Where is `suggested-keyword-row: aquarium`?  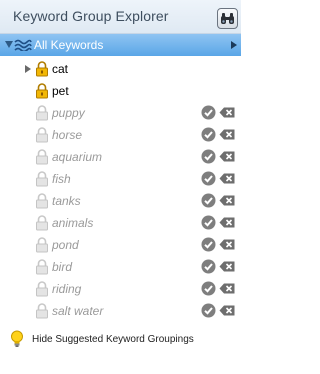 suggested-keyword-row: aquarium is located at coordinates (120, 157).